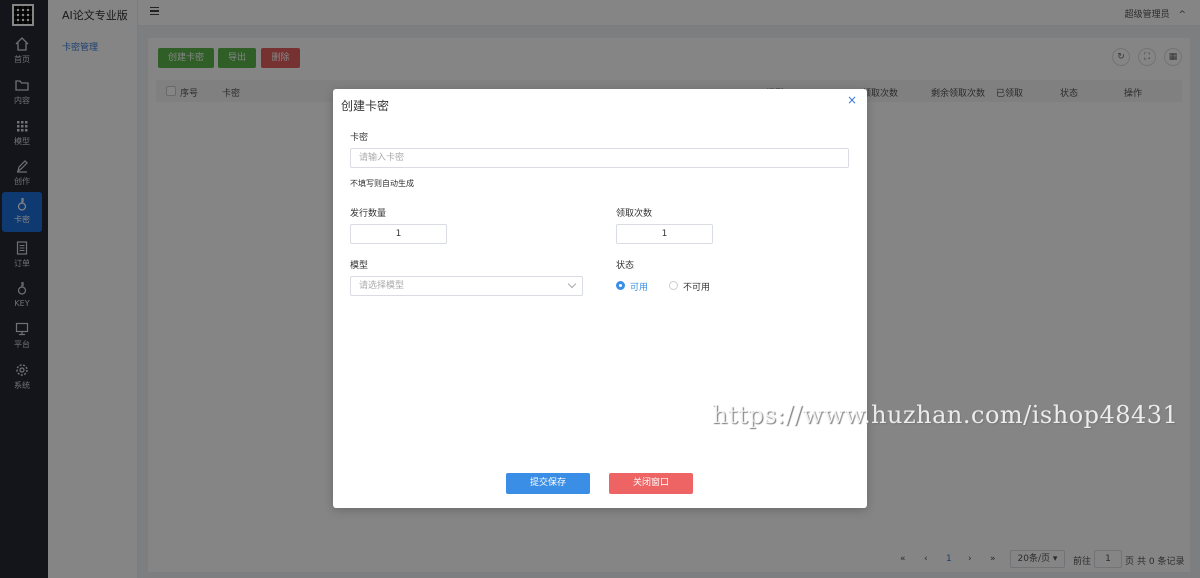 This screenshot has height=578, width=1200. What do you see at coordinates (382, 183) in the screenshot?
I see `cardkey-hint: 不填写则自动生成` at bounding box center [382, 183].